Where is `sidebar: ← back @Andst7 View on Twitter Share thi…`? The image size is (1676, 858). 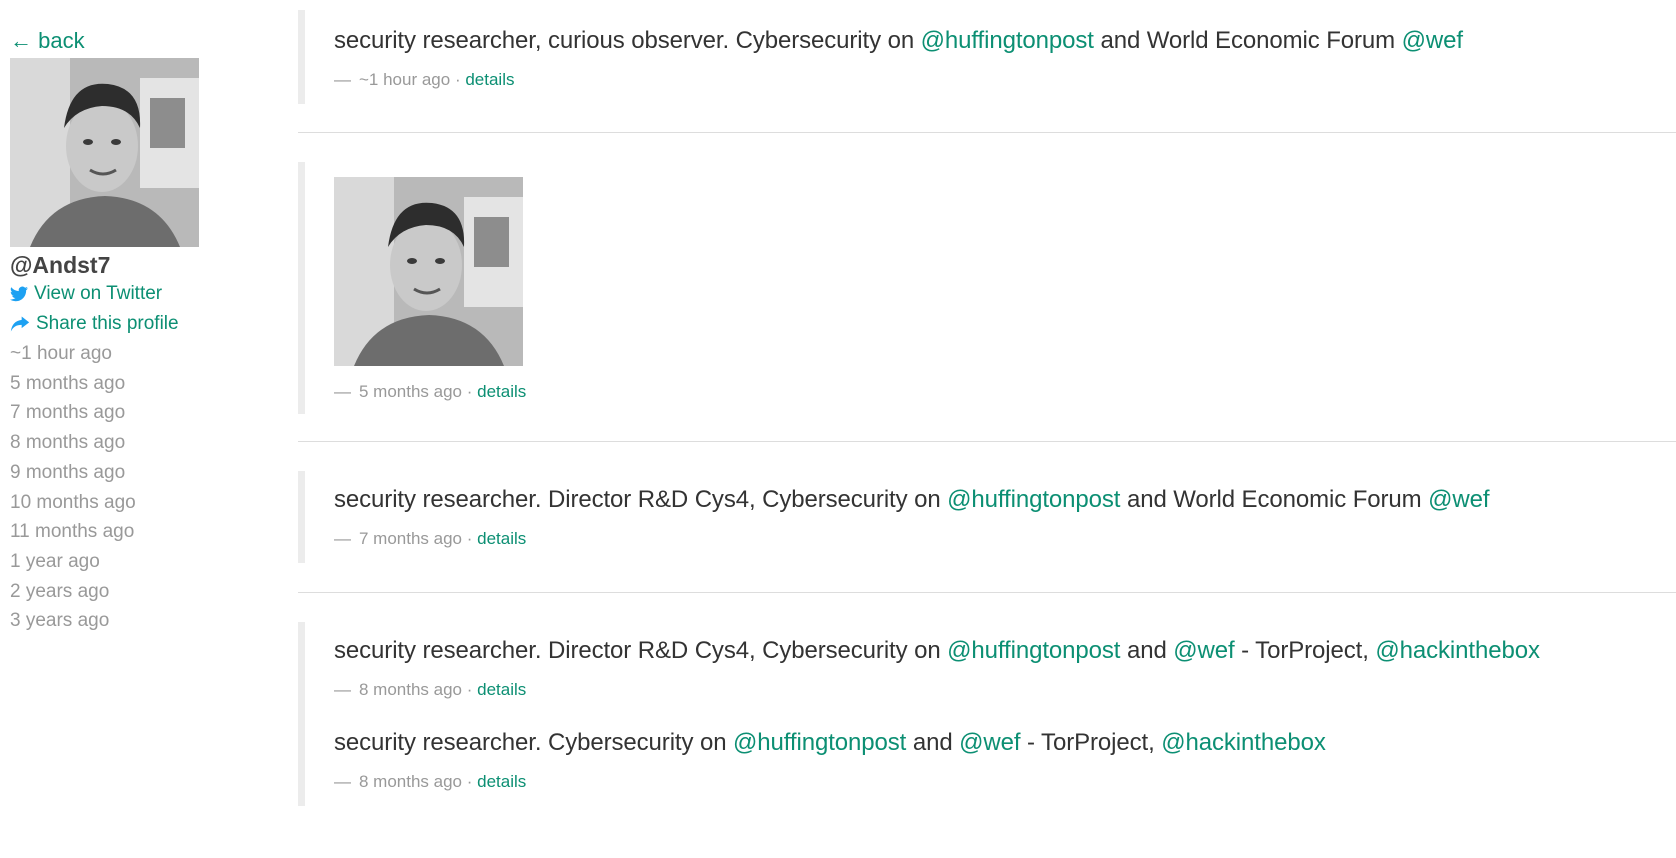
sidebar: ← back @Andst7 View on Twitter Share thi… is located at coordinates (130, 331).